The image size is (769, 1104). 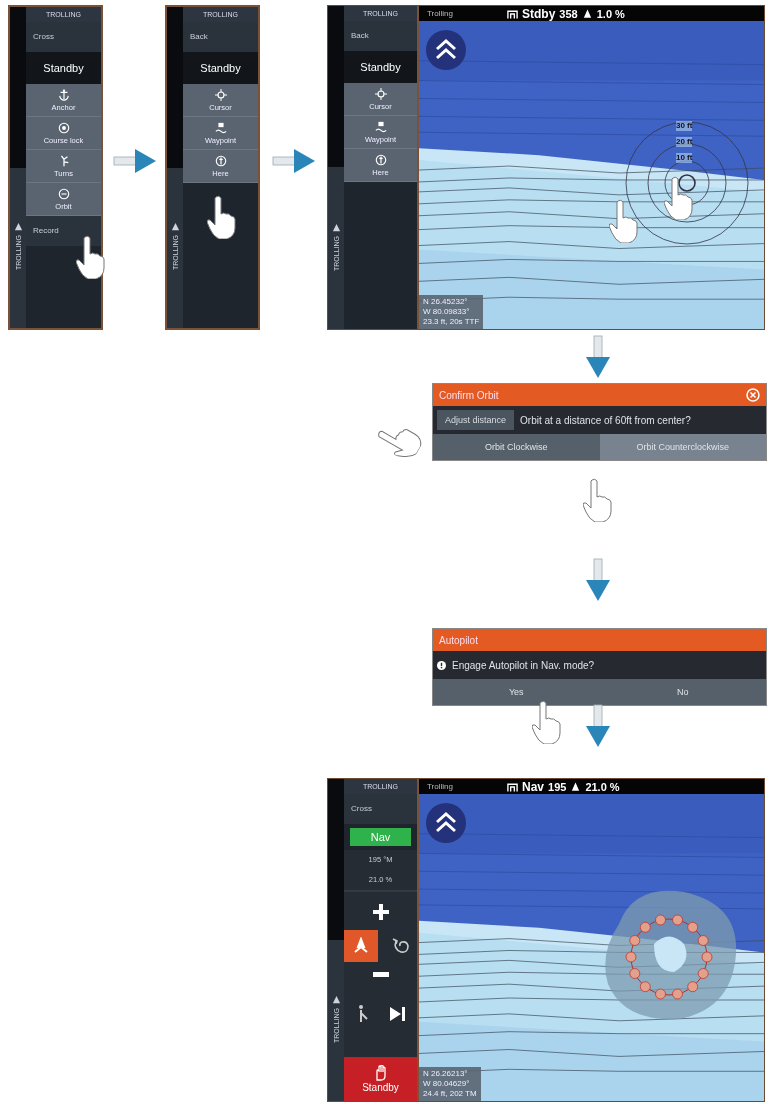 I want to click on thrust-text: 21.0 %, so click(x=602, y=786).